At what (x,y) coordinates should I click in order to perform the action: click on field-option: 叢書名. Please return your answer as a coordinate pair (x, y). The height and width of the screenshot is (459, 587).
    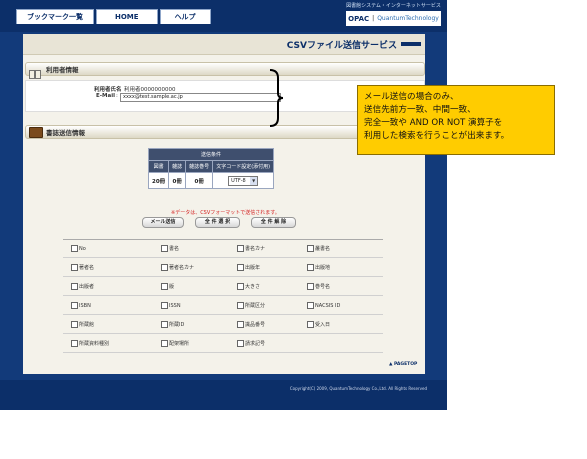
    Looking at the image, I should click on (318, 248).